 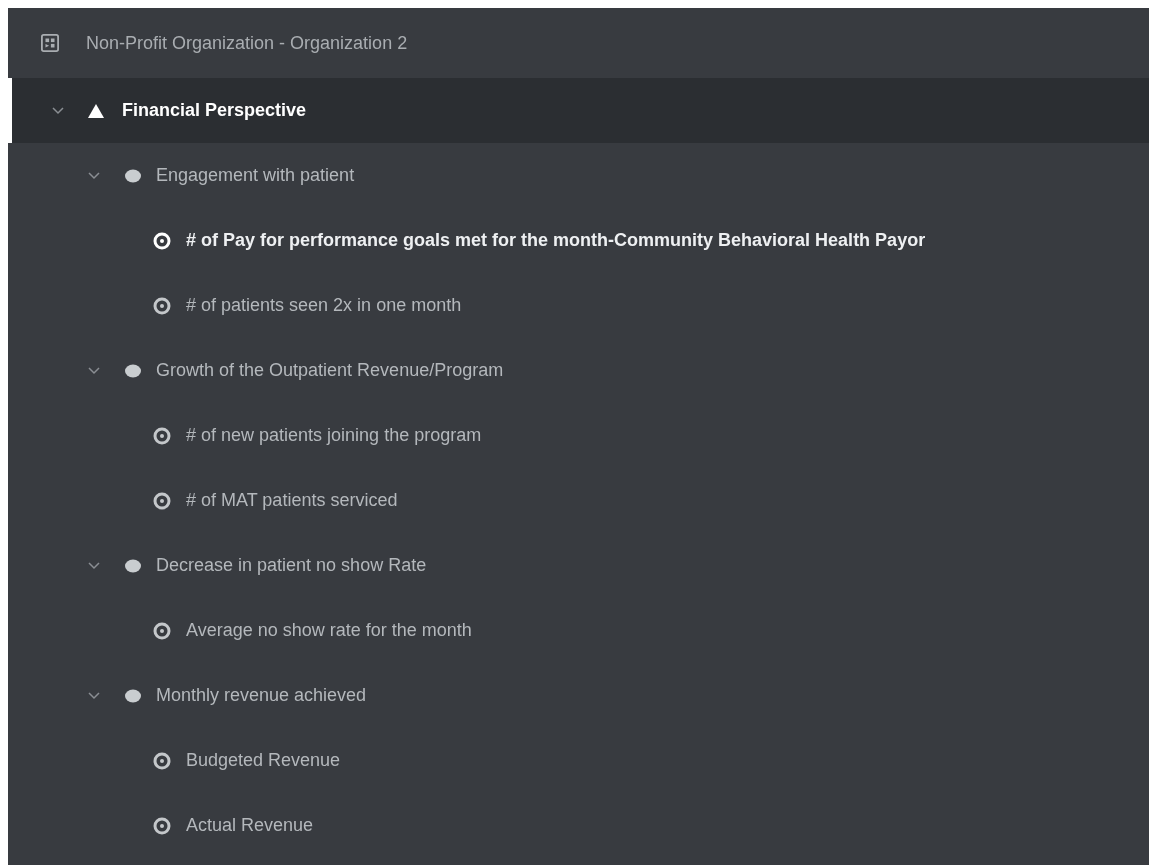 What do you see at coordinates (334, 435) in the screenshot?
I see `kpi-label: # of new patients joining the program` at bounding box center [334, 435].